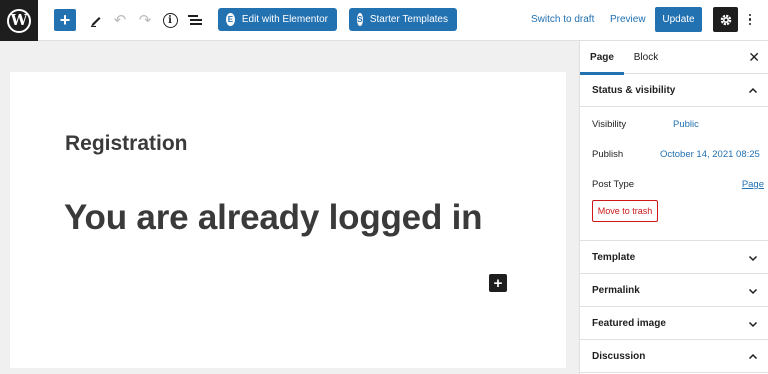 Image resolution: width=768 pixels, height=374 pixels. I want to click on redo-icon: ↷, so click(145, 20).